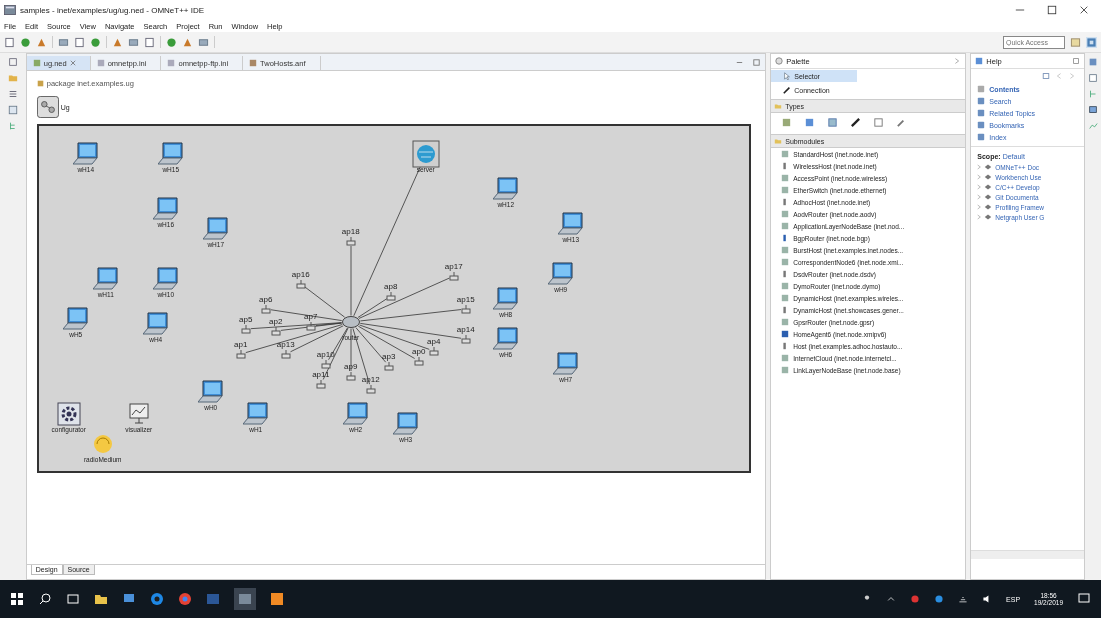 This screenshot has height=618, width=1101. I want to click on node-label: ap6, so click(266, 299).